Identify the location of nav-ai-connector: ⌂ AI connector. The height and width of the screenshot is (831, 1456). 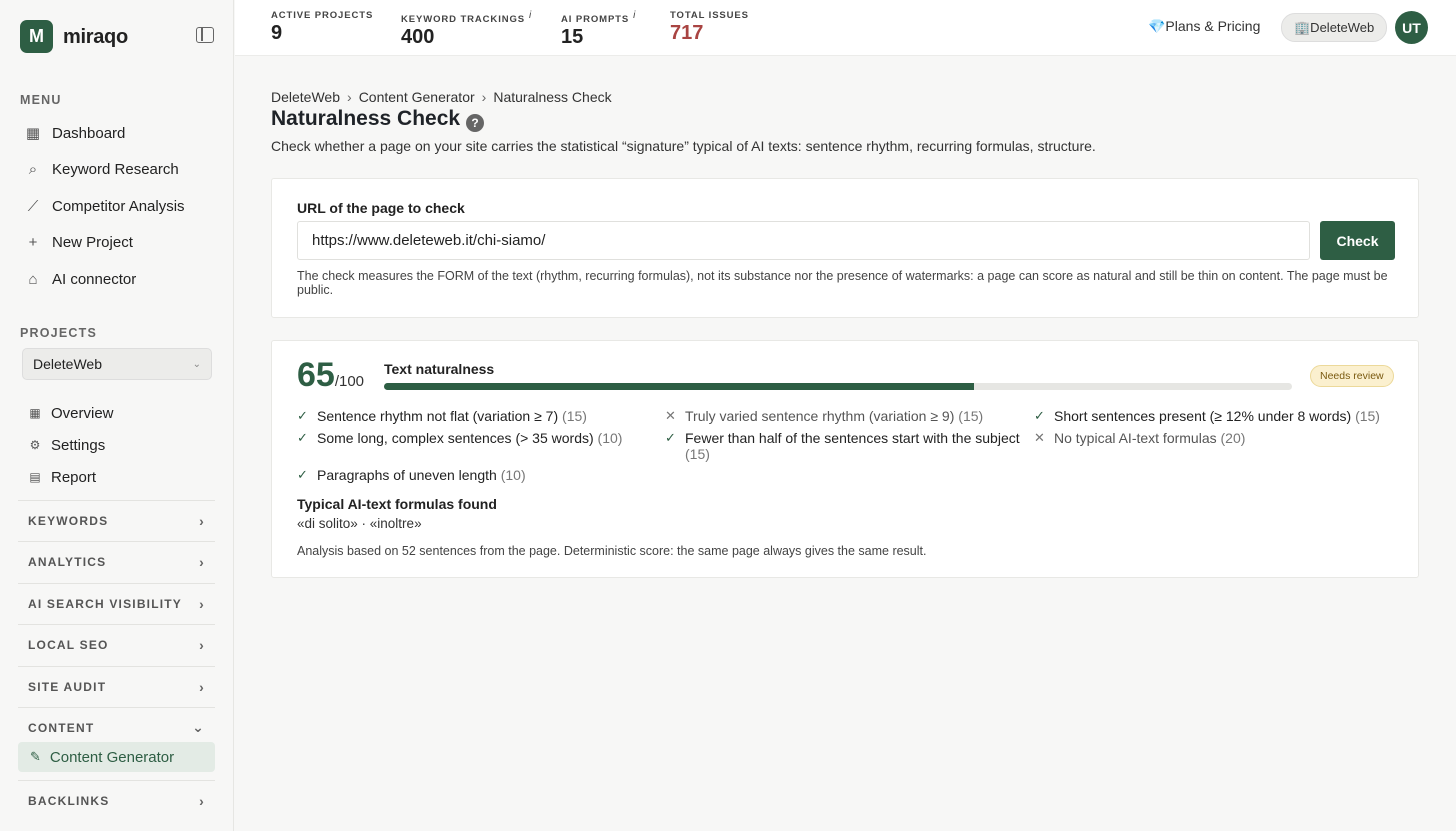
(80, 279).